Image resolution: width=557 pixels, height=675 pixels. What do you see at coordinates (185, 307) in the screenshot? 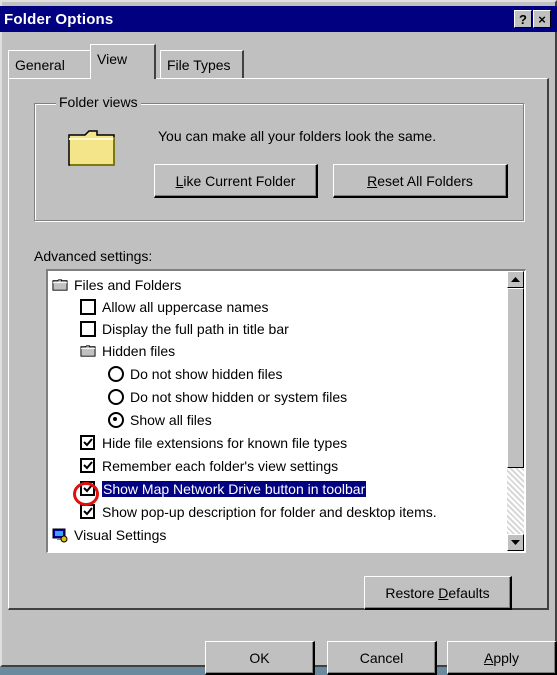
I see `list-item-label: Allow all uppercase names` at bounding box center [185, 307].